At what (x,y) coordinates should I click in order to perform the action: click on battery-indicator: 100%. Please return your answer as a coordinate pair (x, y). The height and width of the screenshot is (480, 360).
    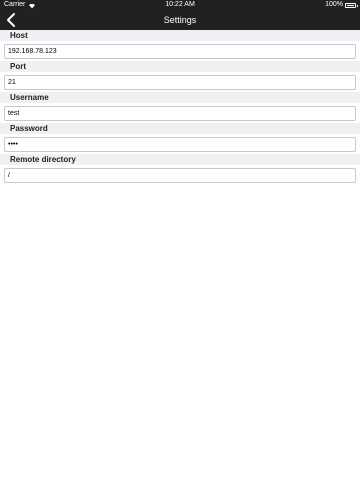
    Looking at the image, I should click on (341, 5).